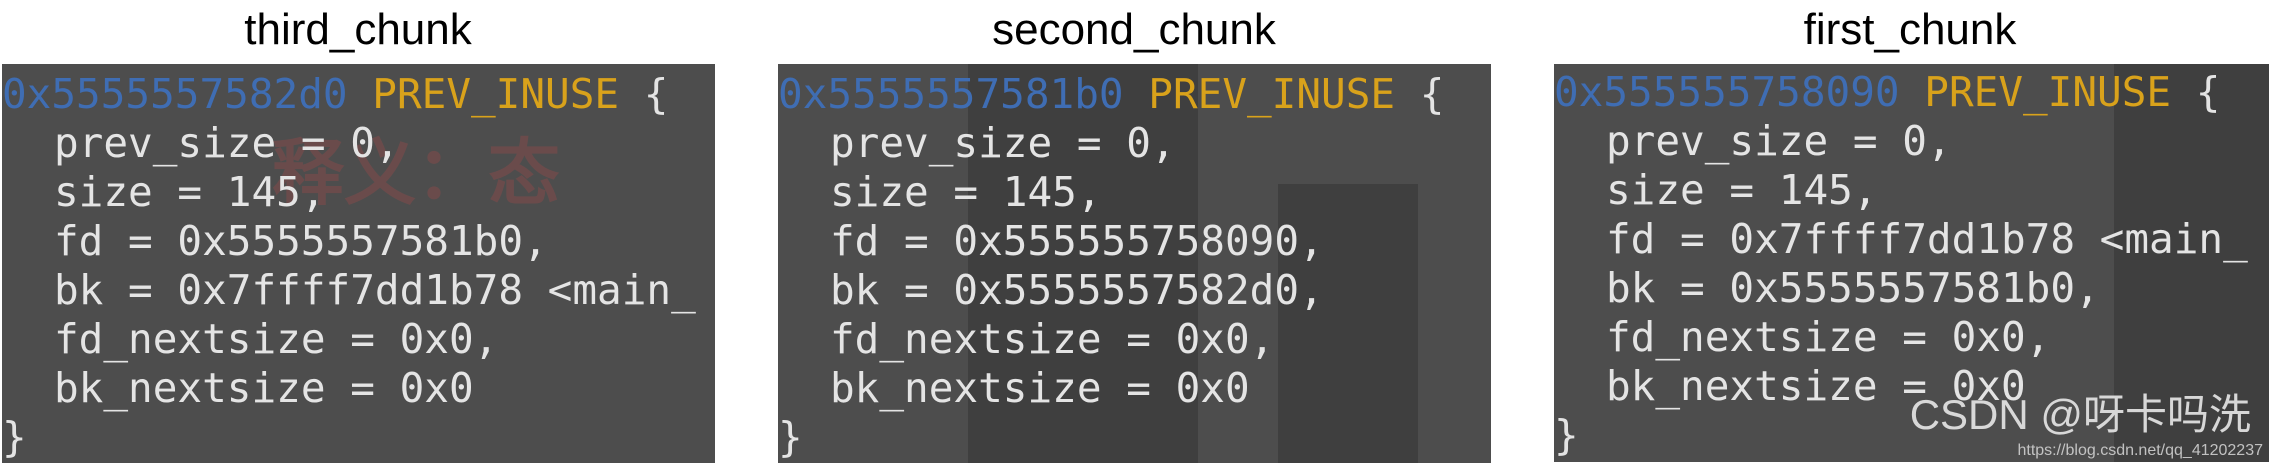 This screenshot has height=466, width=2274. Describe the element at coordinates (2080, 414) in the screenshot. I see `csdn-watermark: CSDN @呀卡吗洗` at that location.